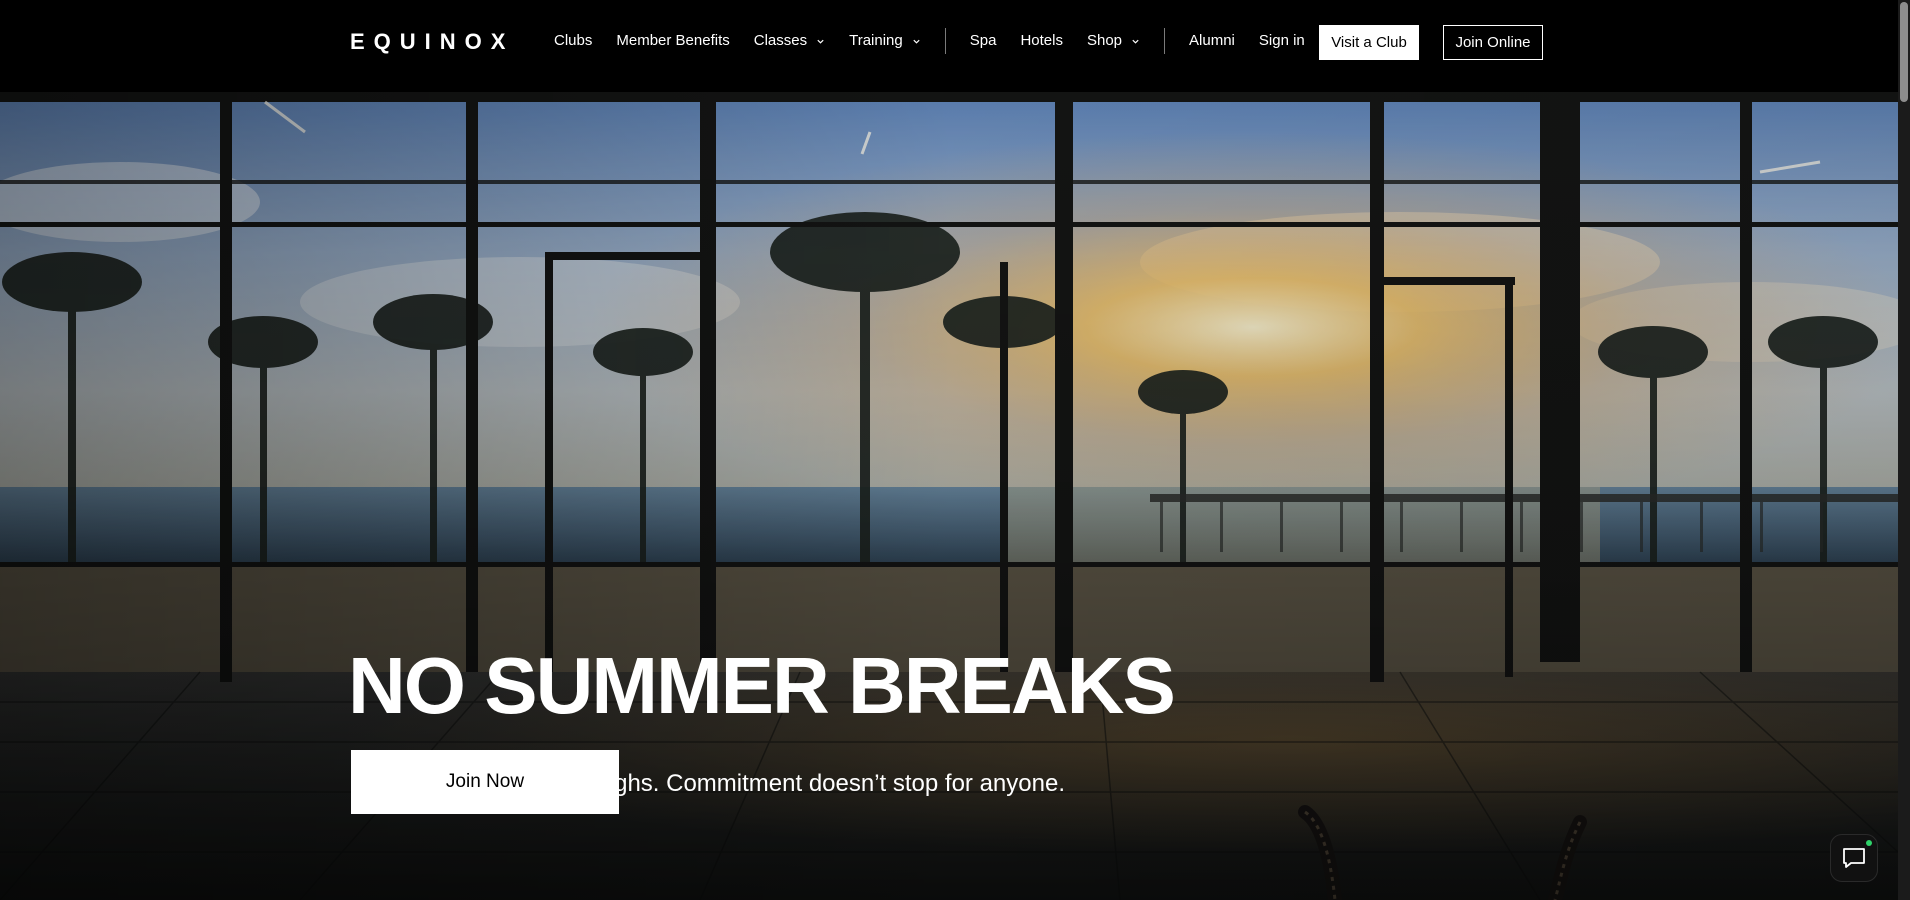  I want to click on chat-bubble-icon, so click(1854, 858).